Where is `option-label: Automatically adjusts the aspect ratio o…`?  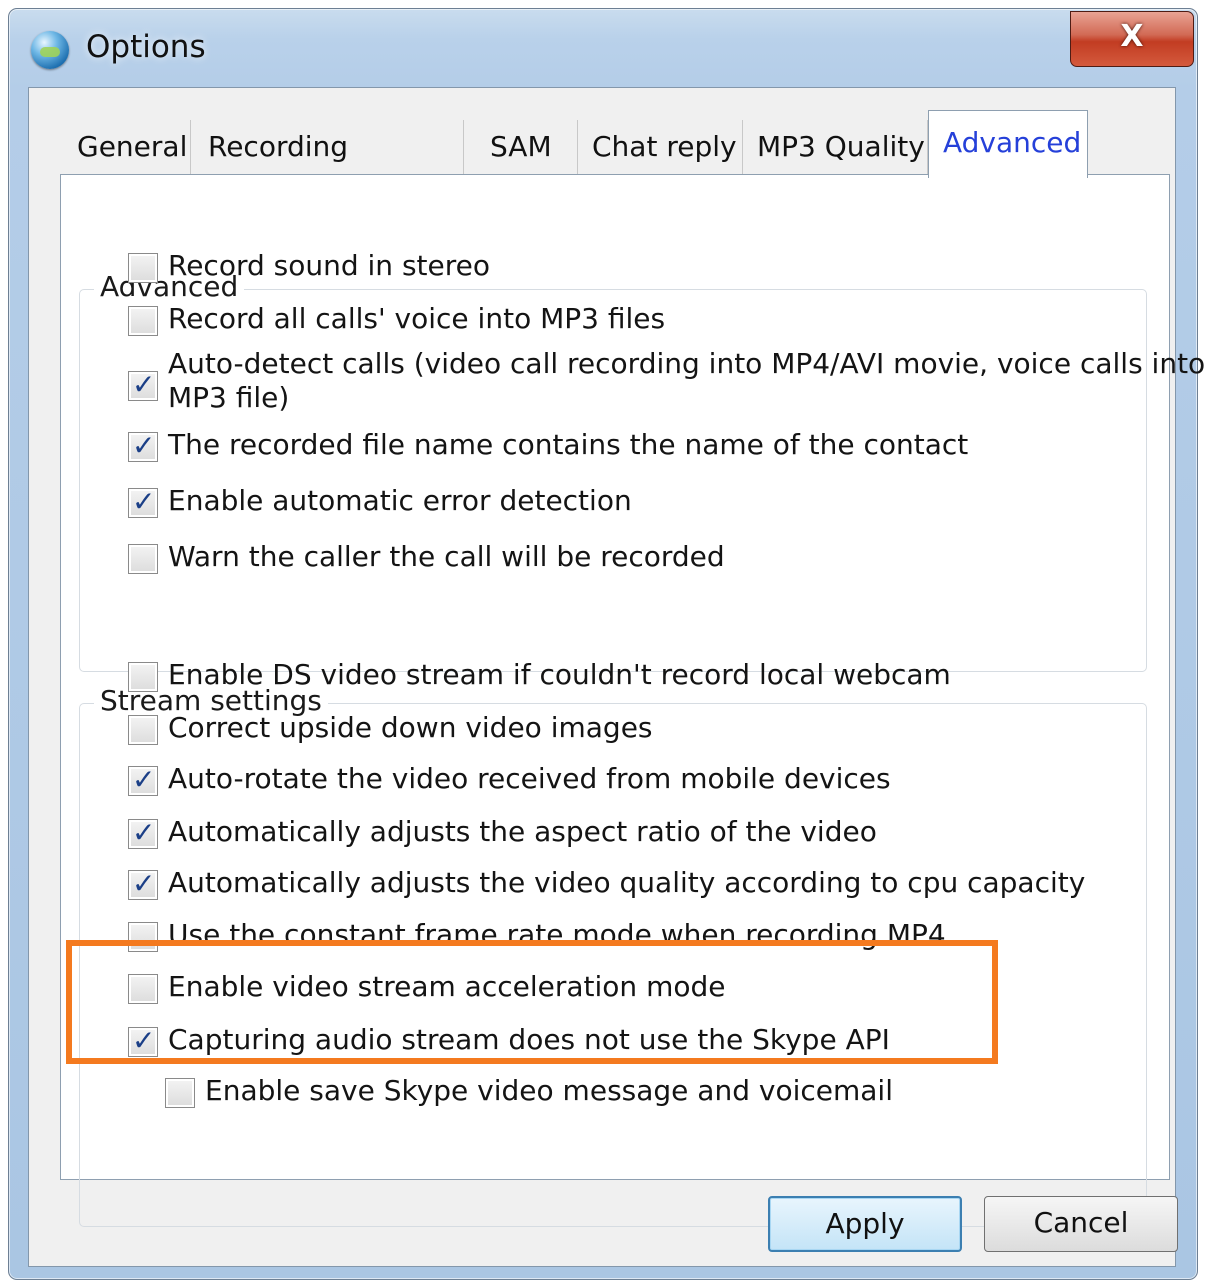 option-label: Automatically adjusts the aspect ratio o… is located at coordinates (522, 831).